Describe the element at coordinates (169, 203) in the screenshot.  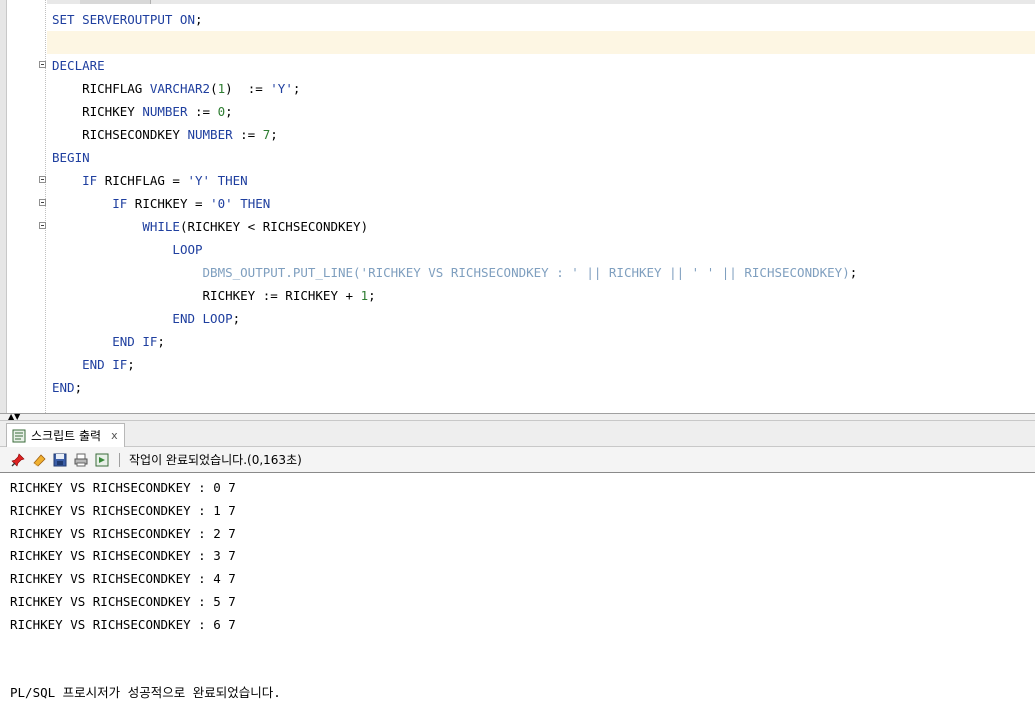
I see `code-token: RICHKEY =` at that location.